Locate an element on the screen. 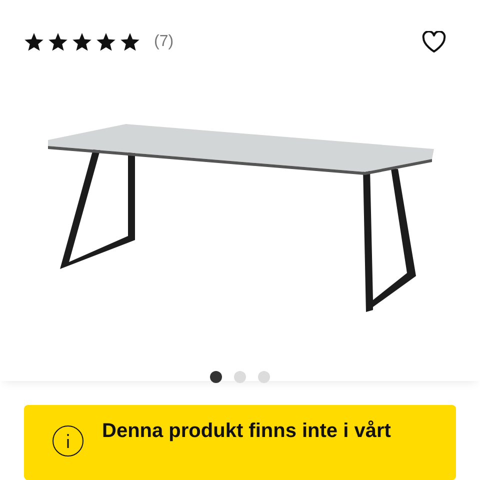  review-count: (7) is located at coordinates (164, 42).